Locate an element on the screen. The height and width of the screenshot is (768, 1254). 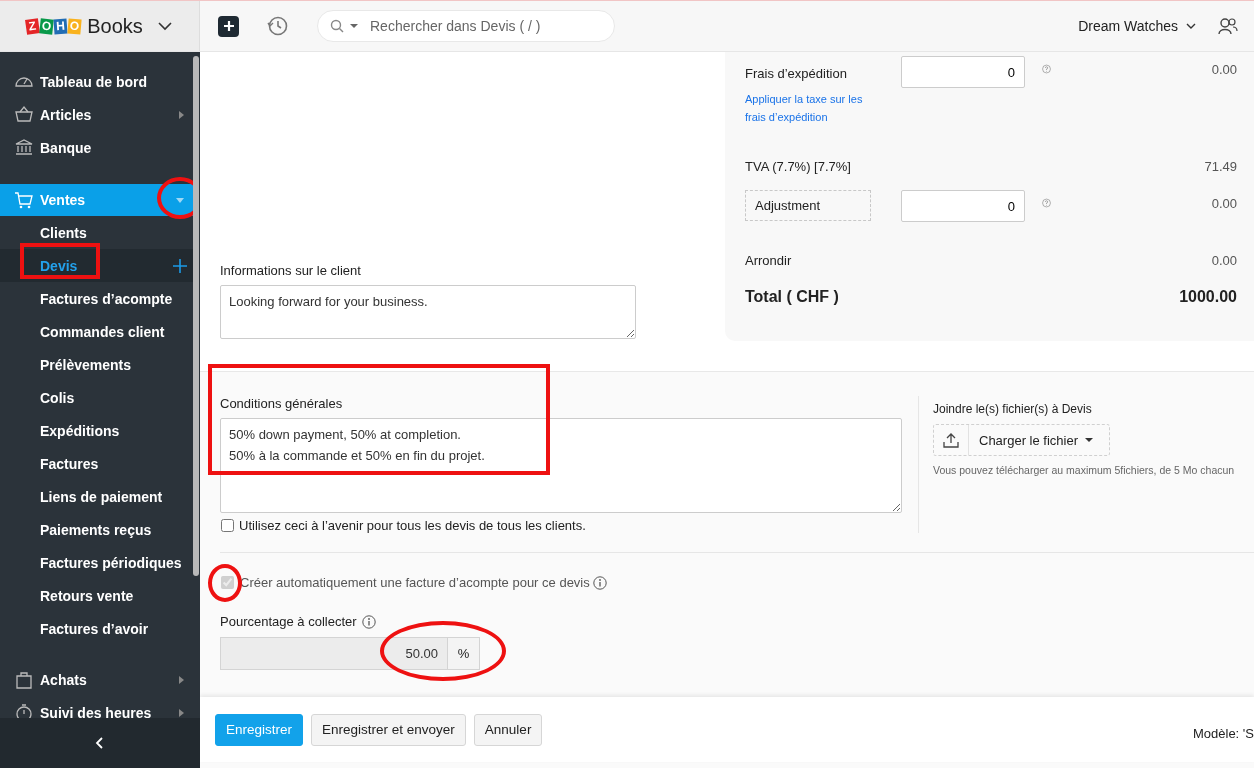
field-label: Joindre le(s) fichier(s) à Devis is located at coordinates (1013, 409).